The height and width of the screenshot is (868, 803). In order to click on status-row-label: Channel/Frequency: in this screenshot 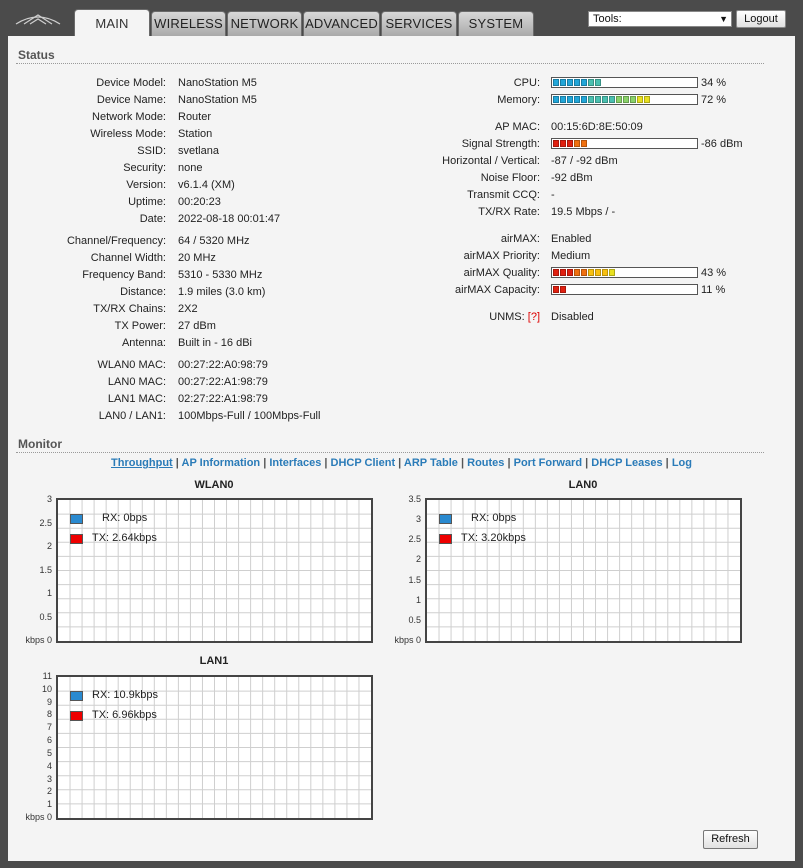, I will do `click(116, 241)`.